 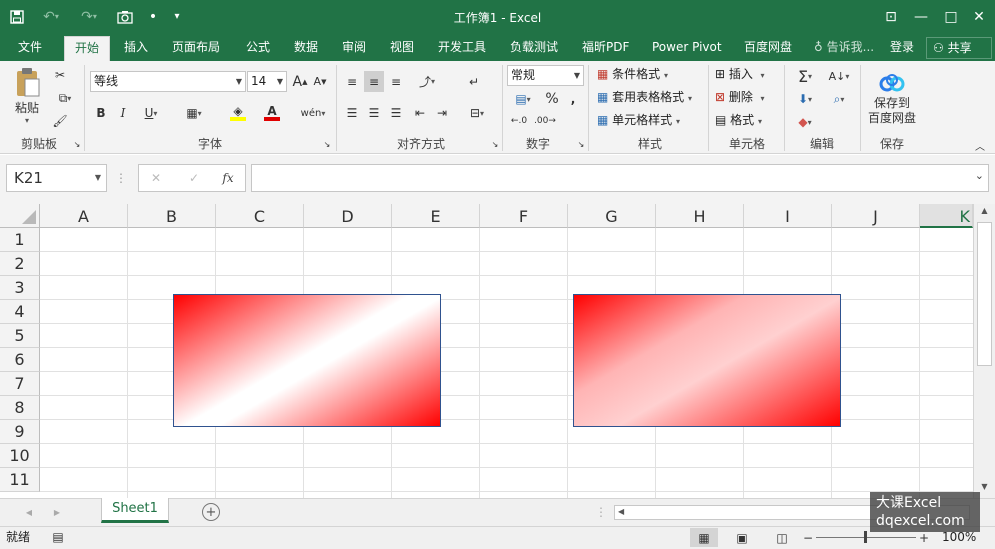 What do you see at coordinates (60, 121) in the screenshot?
I see `format-painter-icon: 🖌` at bounding box center [60, 121].